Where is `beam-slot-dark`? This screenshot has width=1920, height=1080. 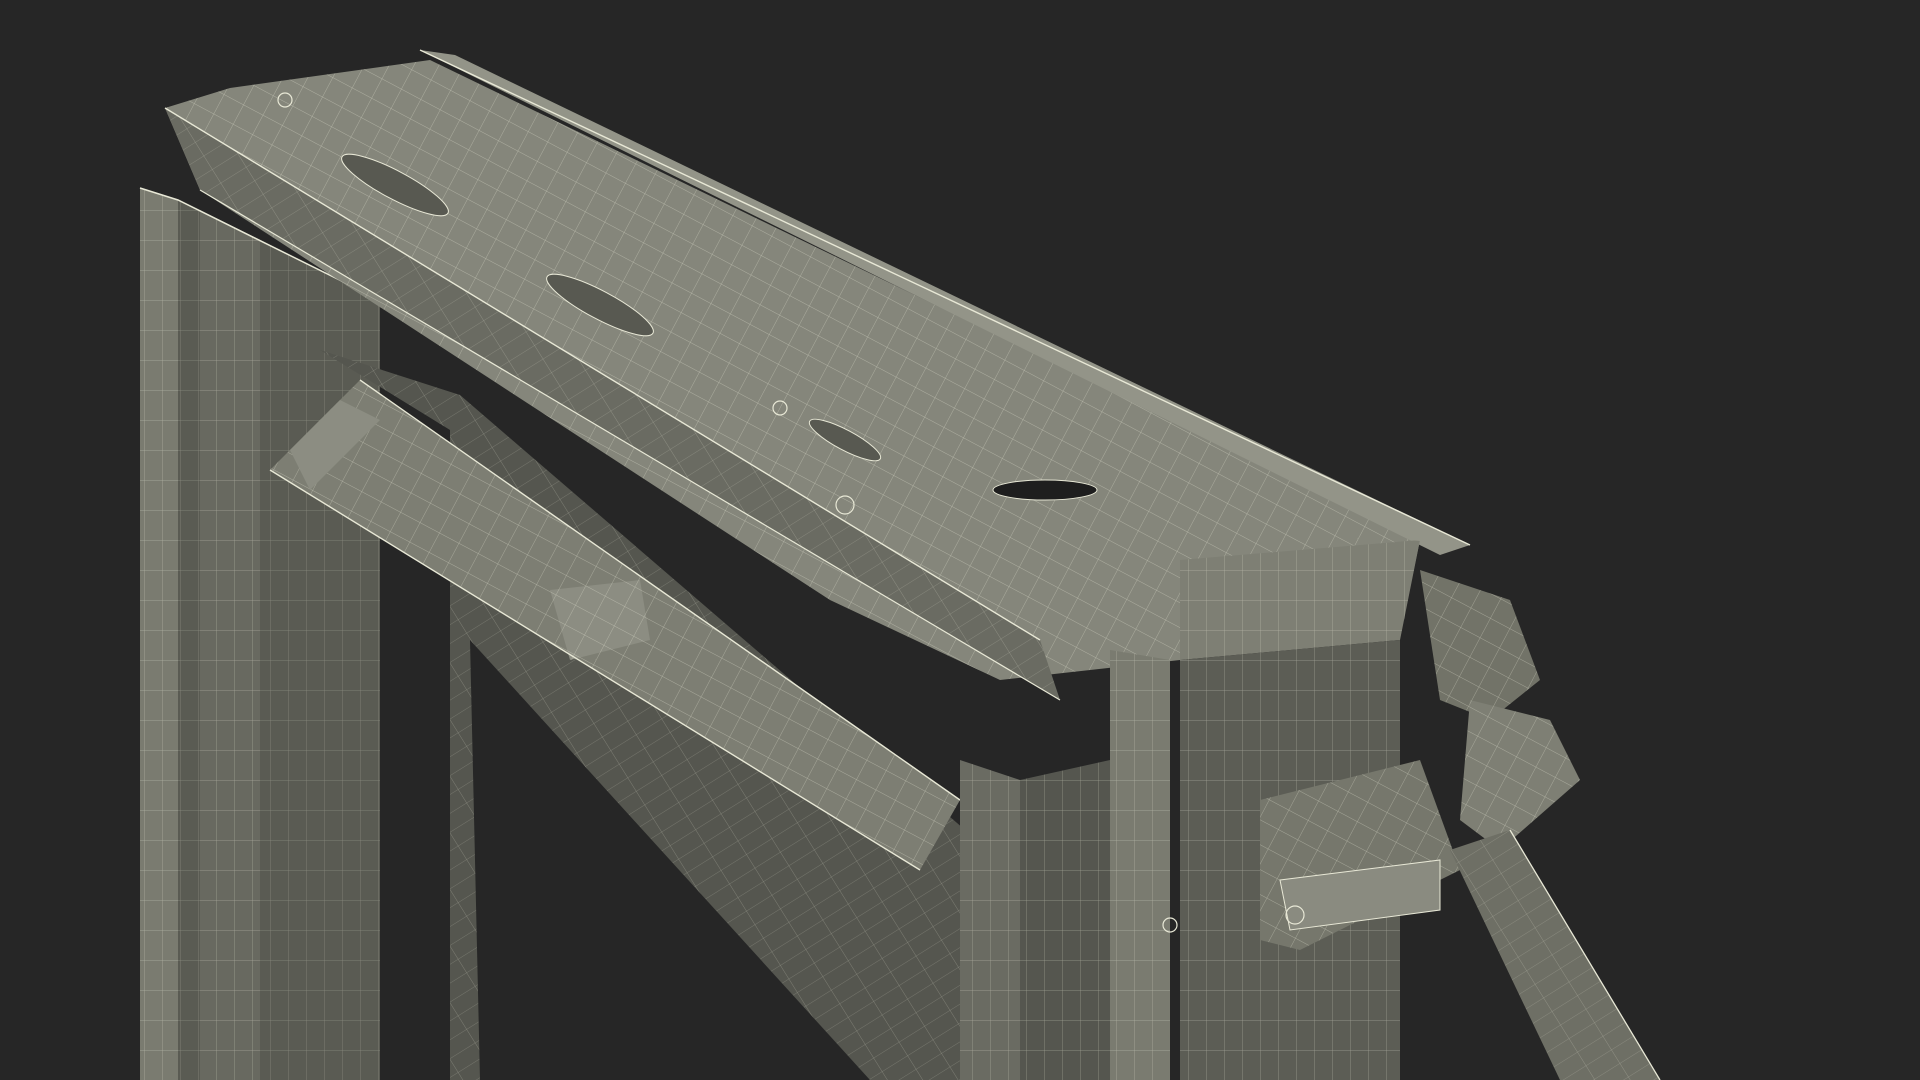 beam-slot-dark is located at coordinates (1045, 490).